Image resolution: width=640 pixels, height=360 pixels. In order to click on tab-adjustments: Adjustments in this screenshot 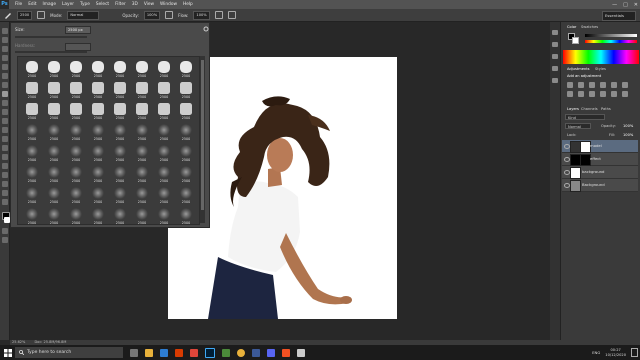, I will do `click(578, 69)`.